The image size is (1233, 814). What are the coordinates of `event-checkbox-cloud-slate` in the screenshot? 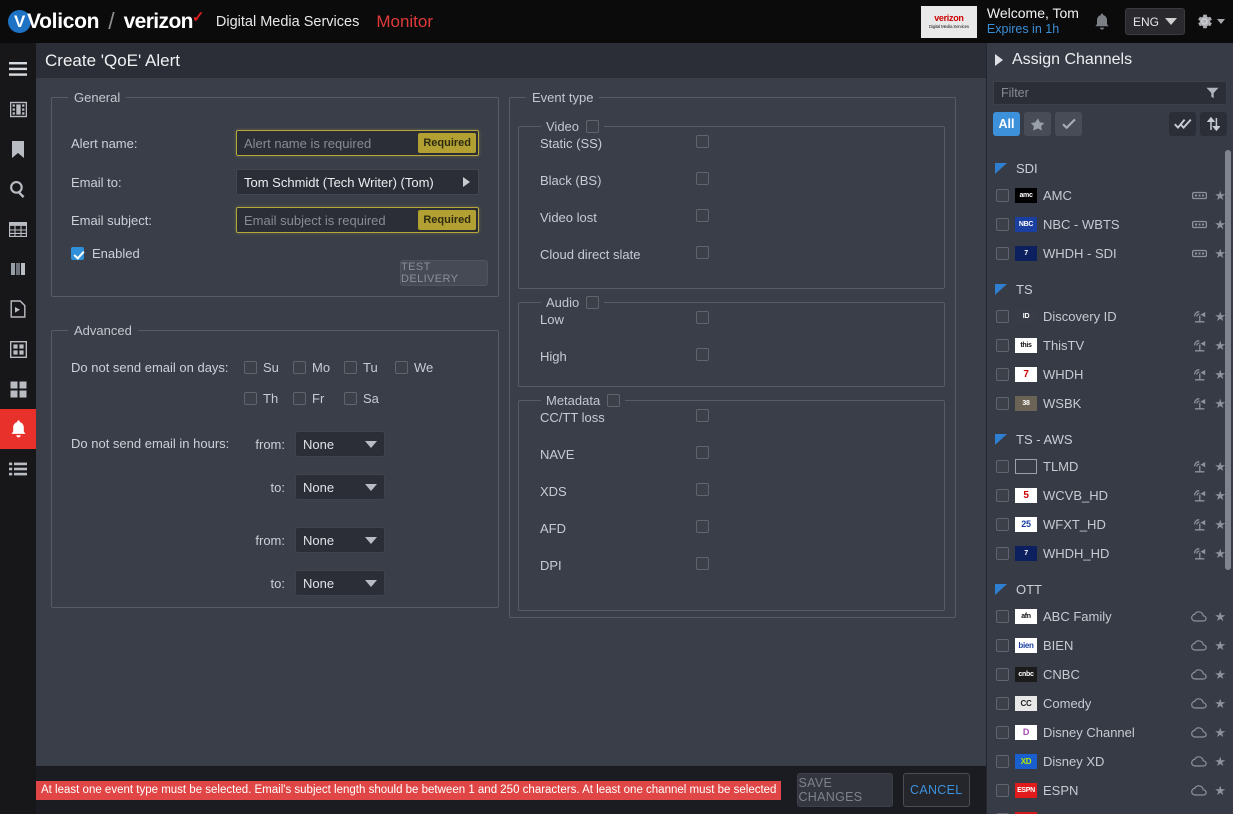 It's located at (702, 254).